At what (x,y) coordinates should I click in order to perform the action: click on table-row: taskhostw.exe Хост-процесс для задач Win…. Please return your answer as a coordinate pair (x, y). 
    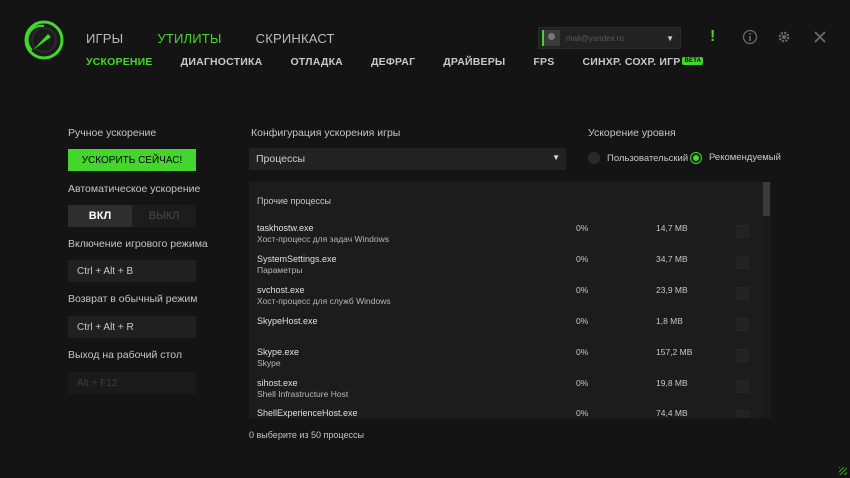
    Looking at the image, I should click on (505, 238).